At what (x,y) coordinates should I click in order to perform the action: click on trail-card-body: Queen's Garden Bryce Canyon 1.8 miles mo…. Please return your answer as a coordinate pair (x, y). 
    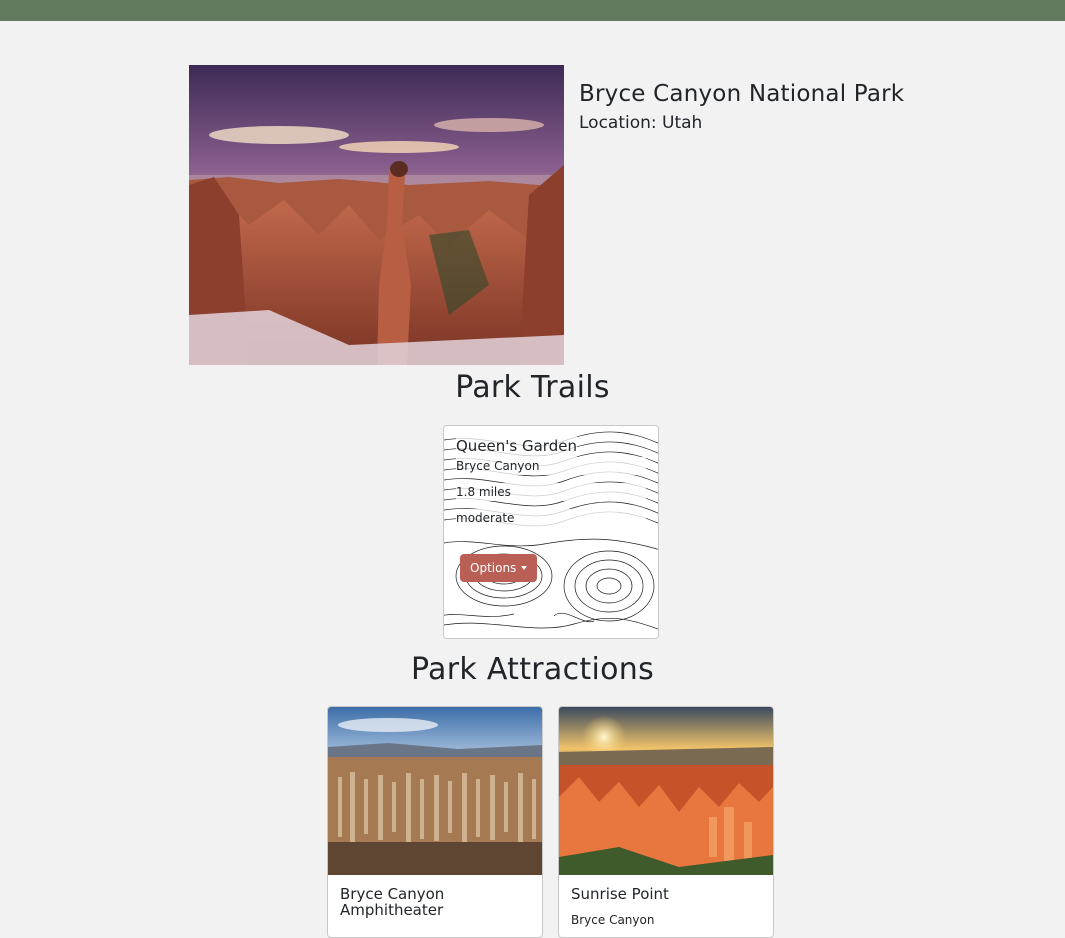
    Looking at the image, I should click on (551, 485).